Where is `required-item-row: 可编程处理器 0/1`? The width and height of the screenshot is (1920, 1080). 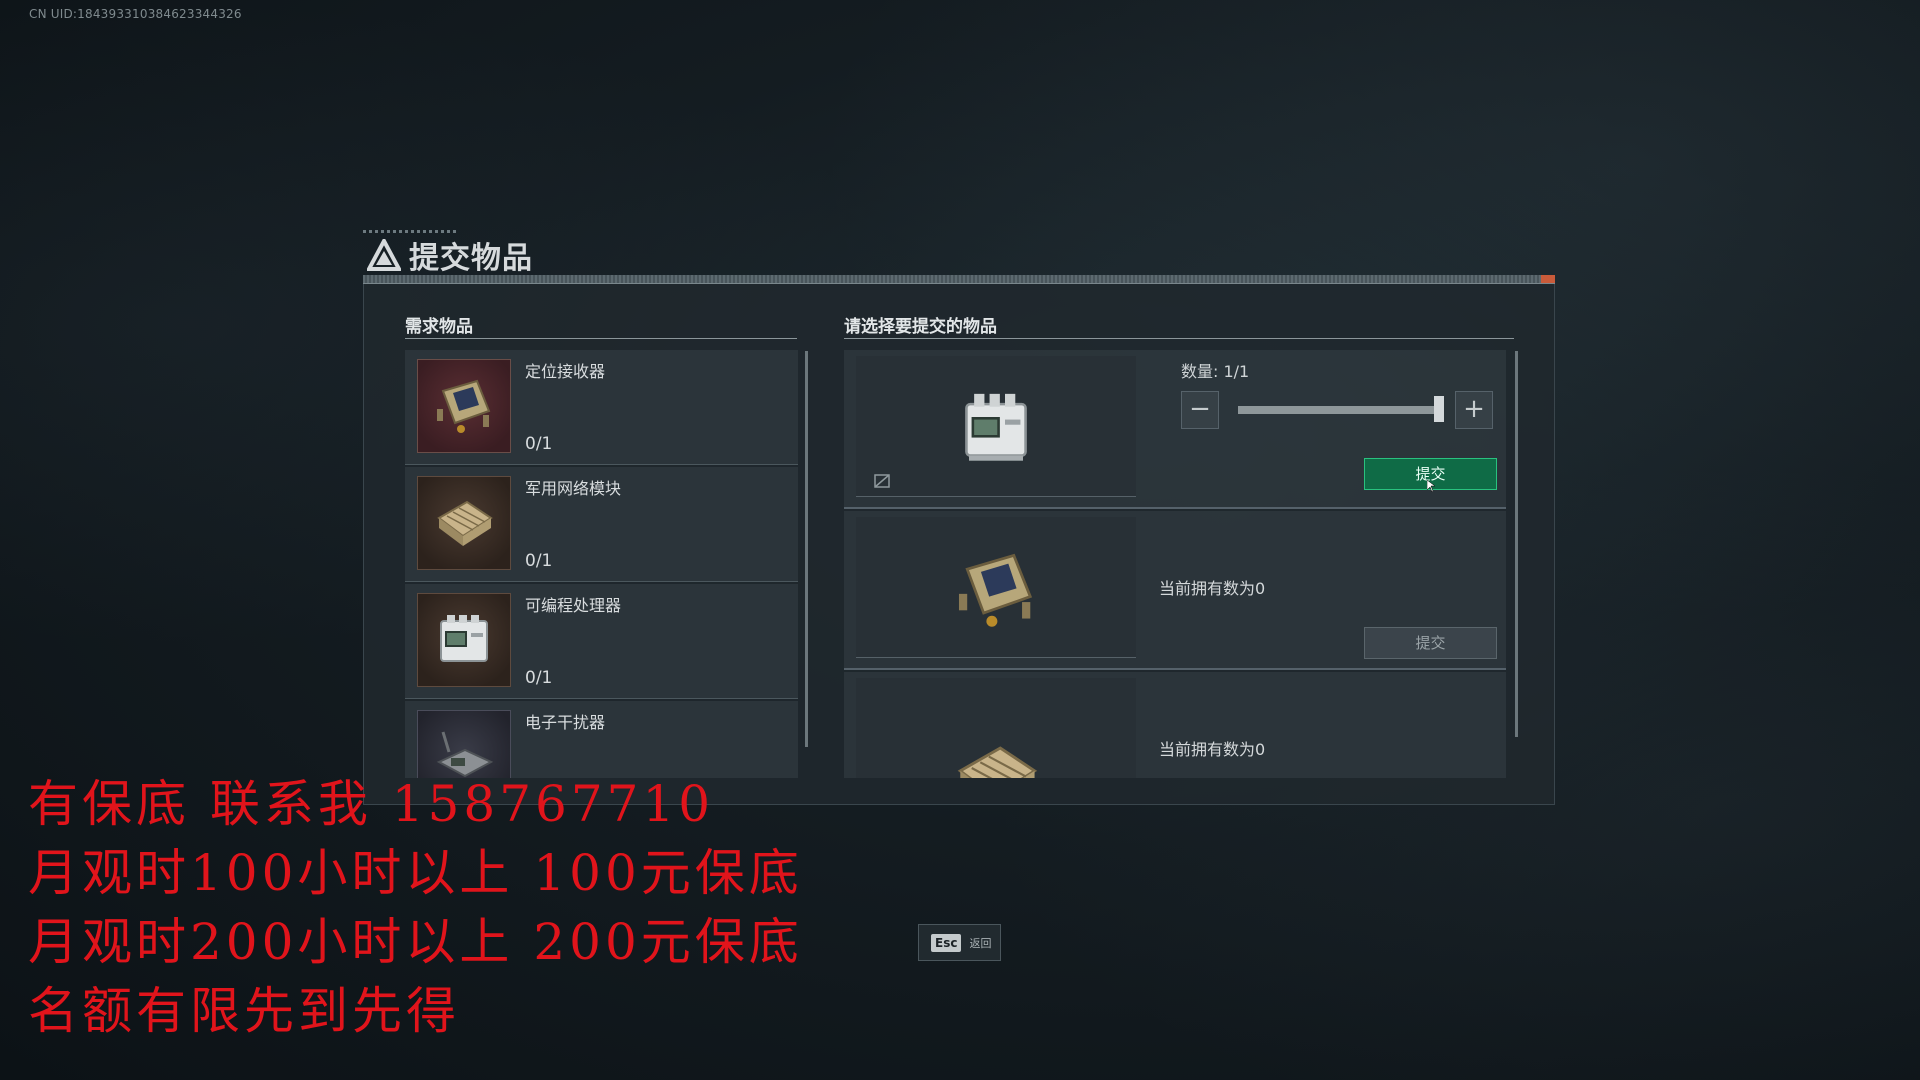
required-item-row: 可编程处理器 0/1 is located at coordinates (601, 641).